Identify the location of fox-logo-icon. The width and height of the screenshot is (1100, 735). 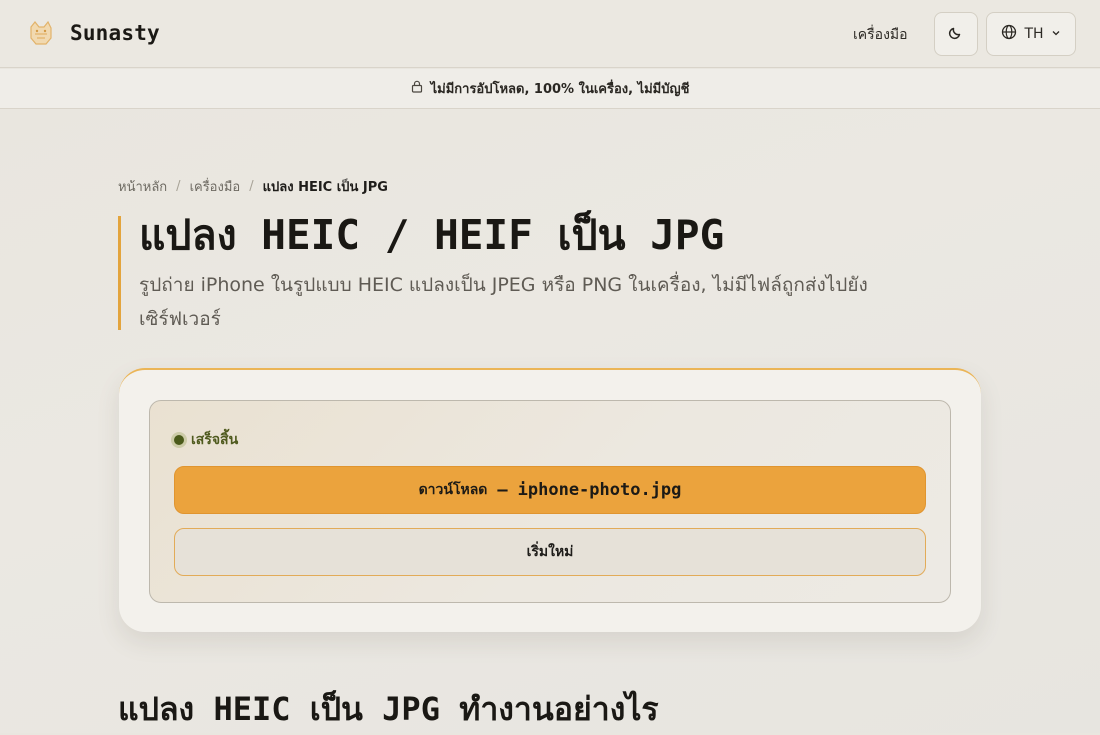
(41, 33).